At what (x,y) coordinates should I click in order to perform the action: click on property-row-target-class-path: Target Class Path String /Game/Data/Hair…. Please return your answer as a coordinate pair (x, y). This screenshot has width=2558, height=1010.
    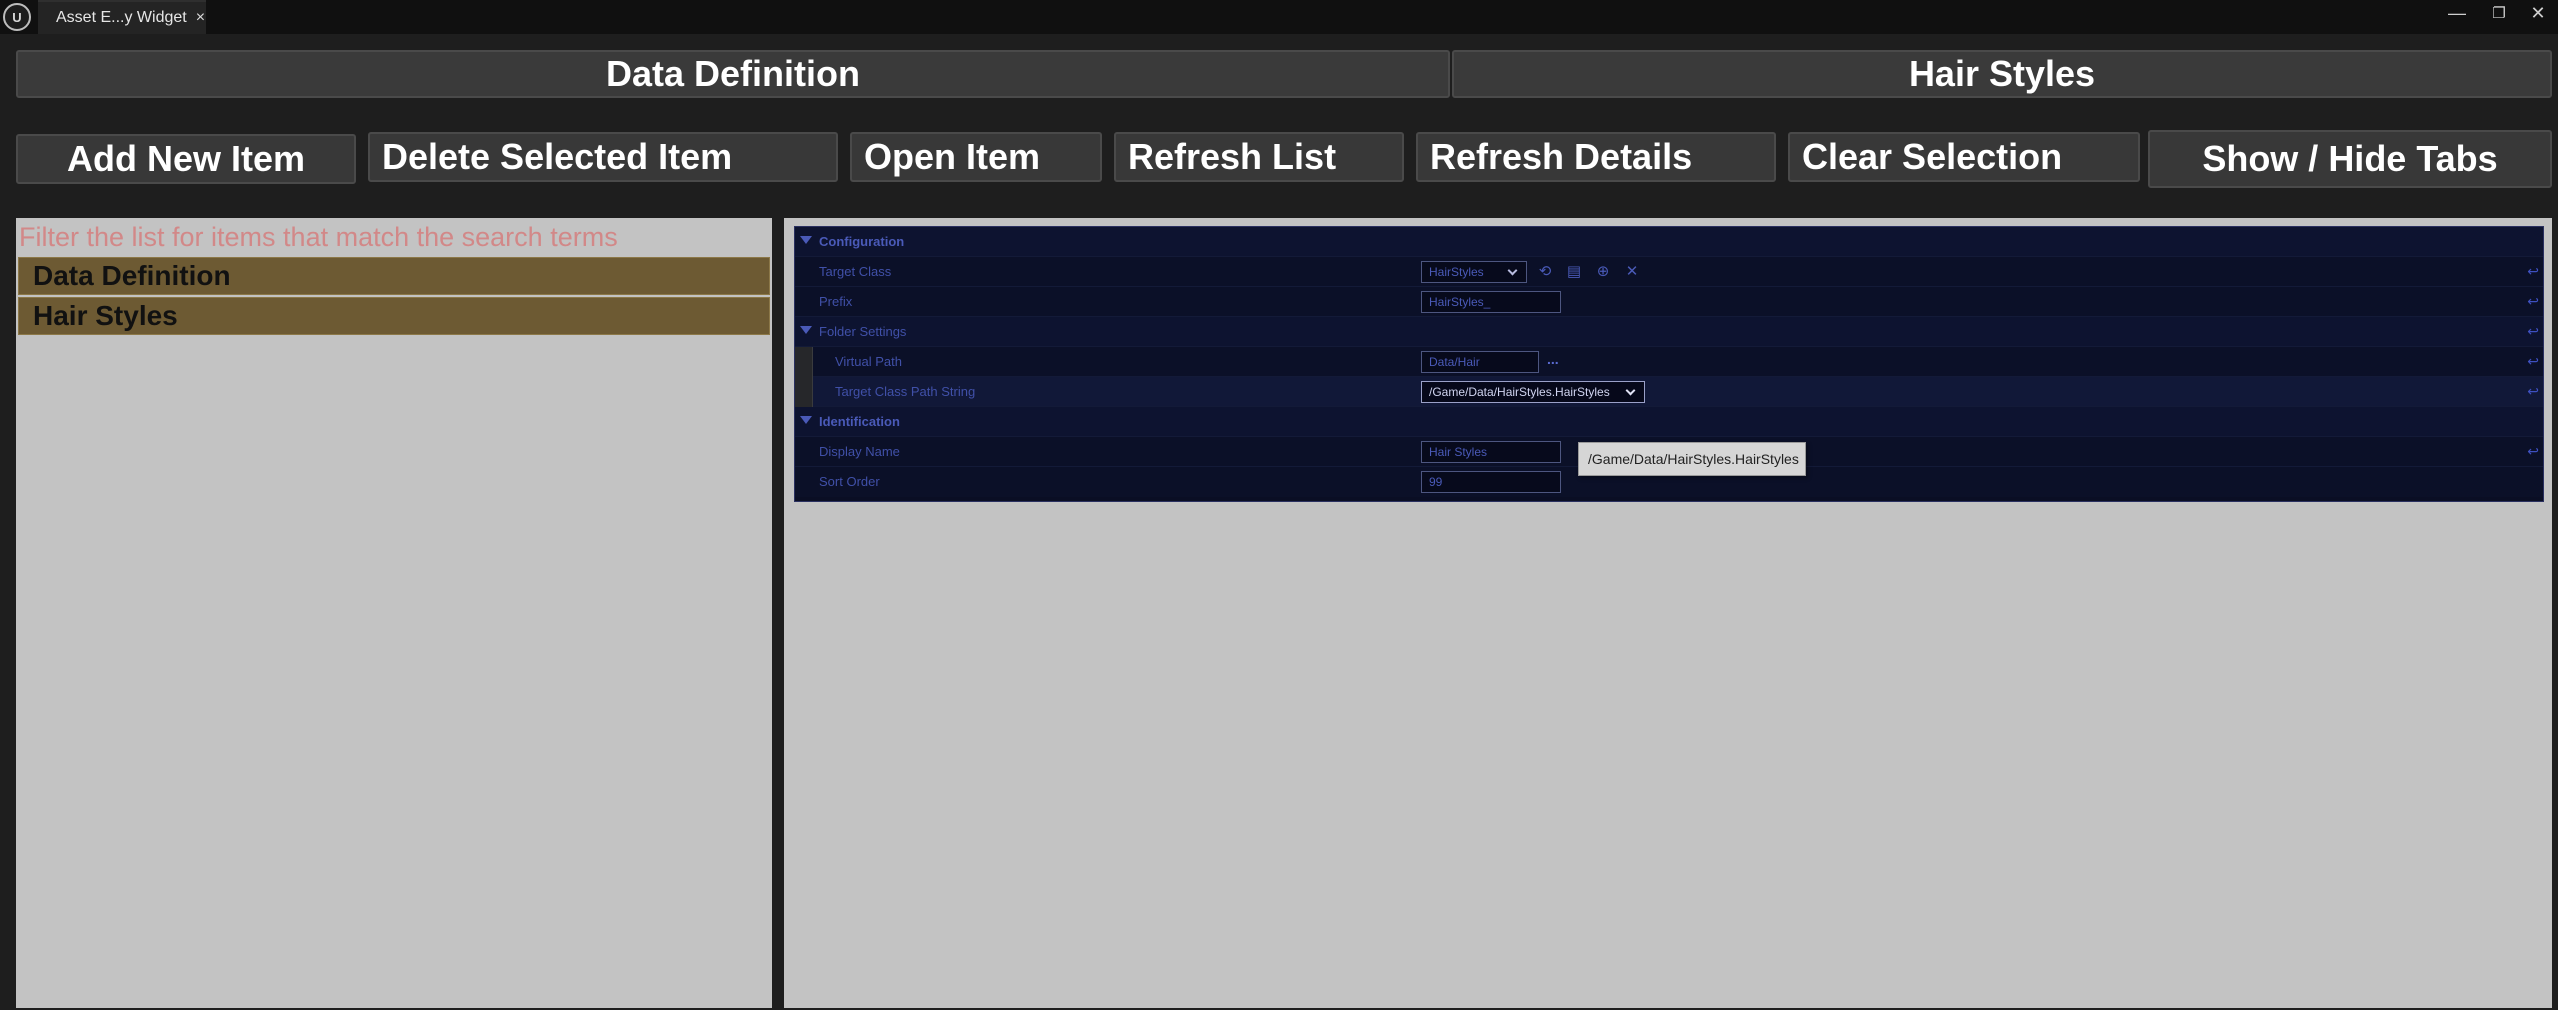
    Looking at the image, I should click on (1669, 392).